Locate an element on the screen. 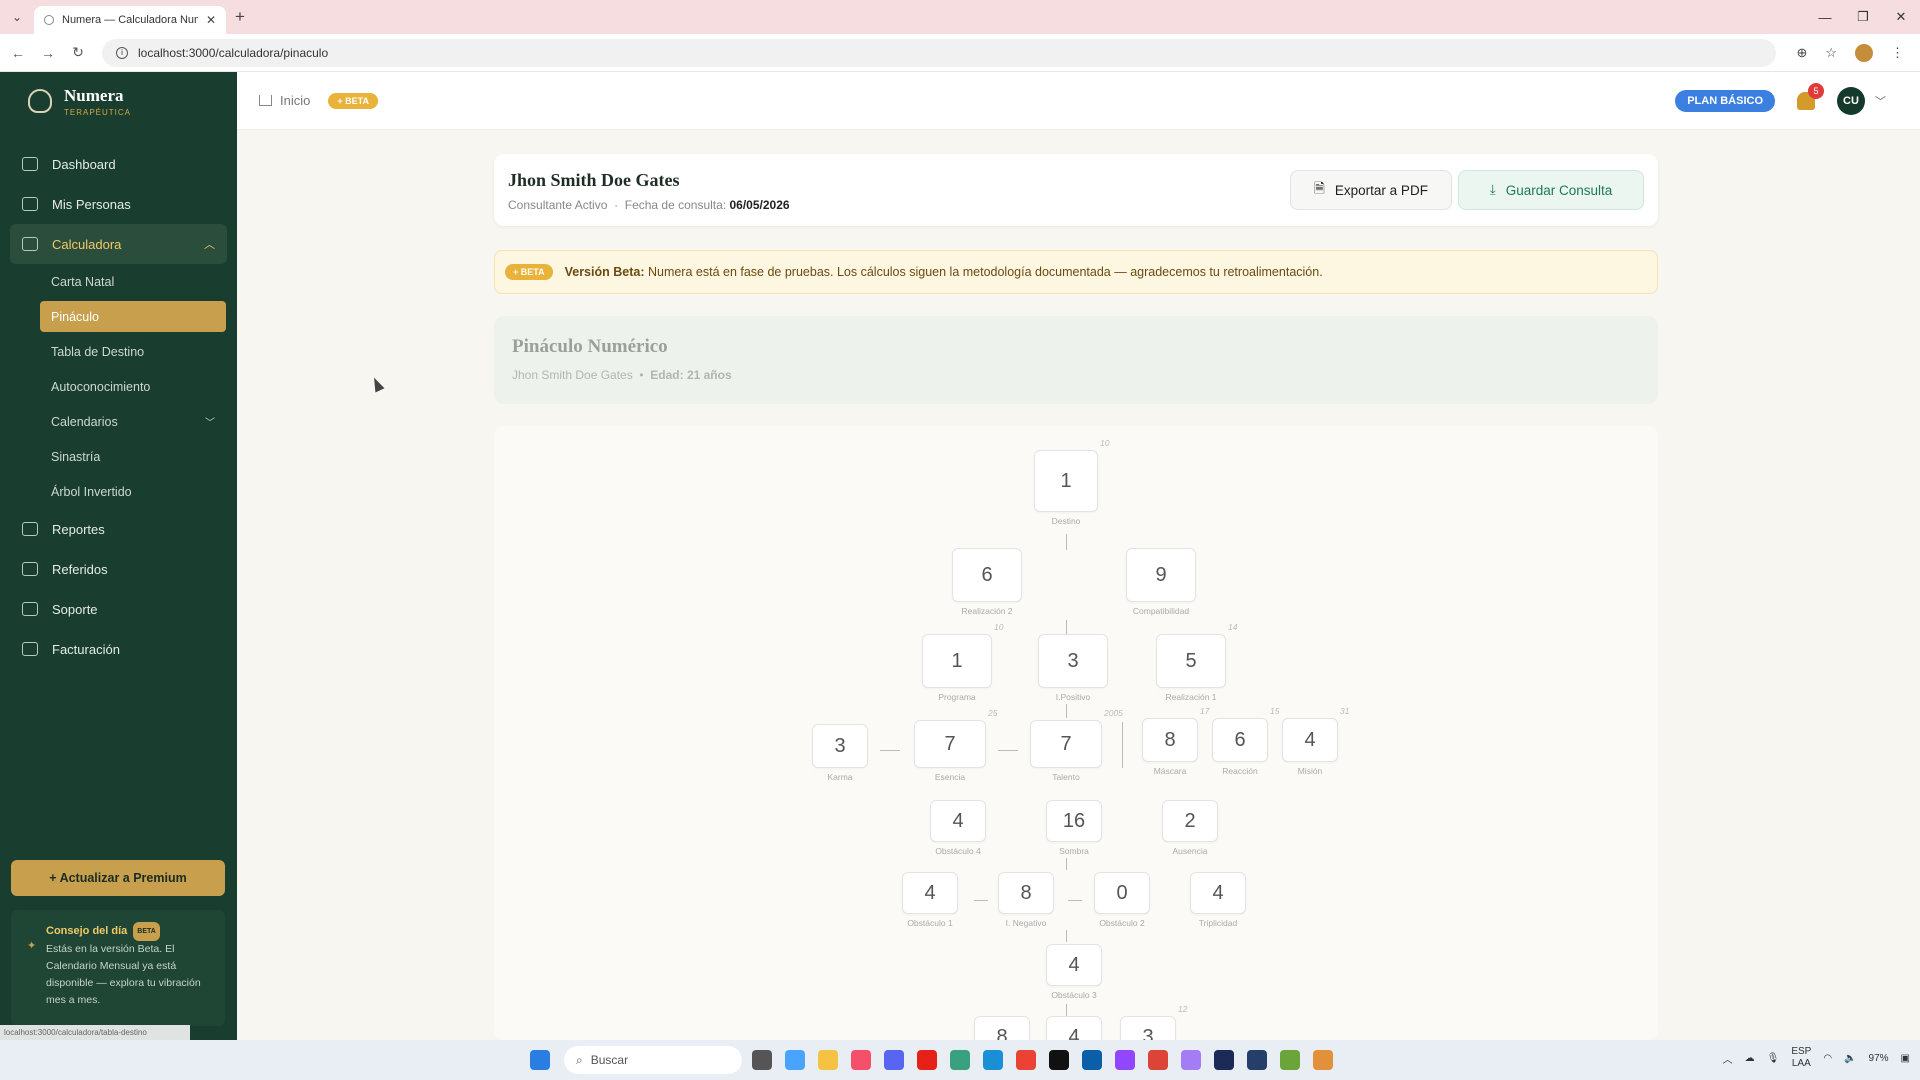 The height and width of the screenshot is (1080, 1920). browser-tab-title: Numera — Calculadora Numer is located at coordinates (130, 20).